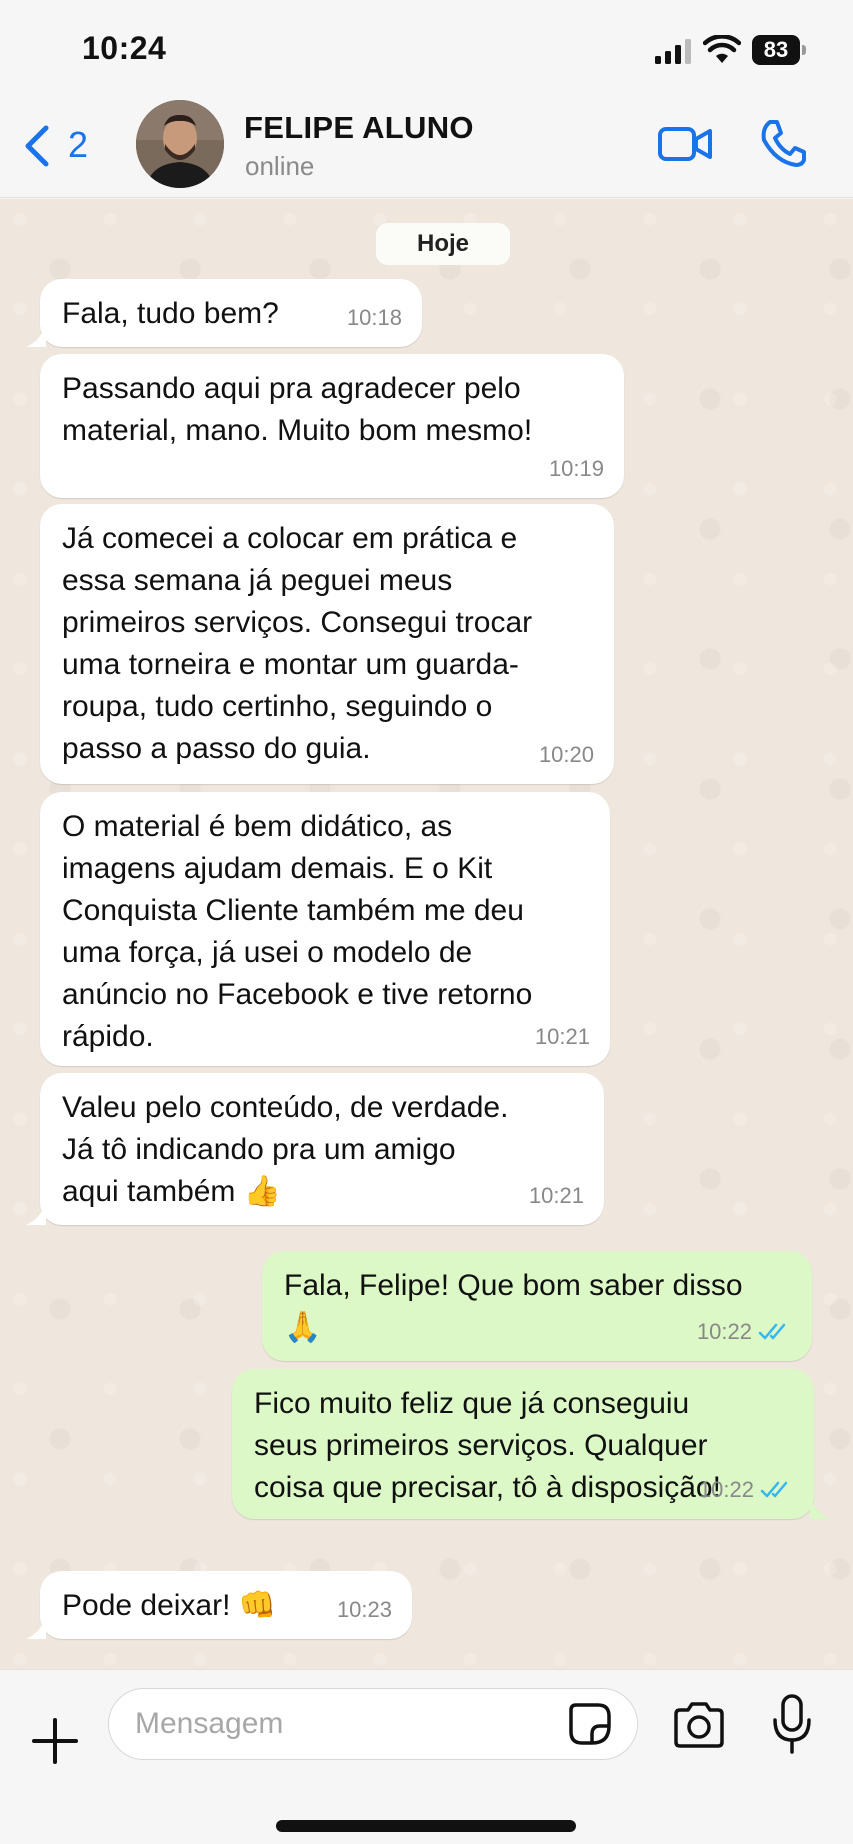 This screenshot has width=853, height=1844. I want to click on input-bar, so click(426, 1756).